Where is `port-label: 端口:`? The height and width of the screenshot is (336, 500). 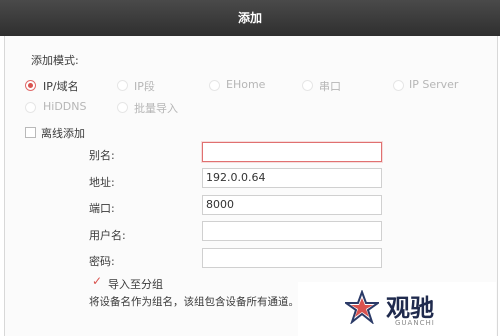 port-label: 端口: is located at coordinates (102, 208).